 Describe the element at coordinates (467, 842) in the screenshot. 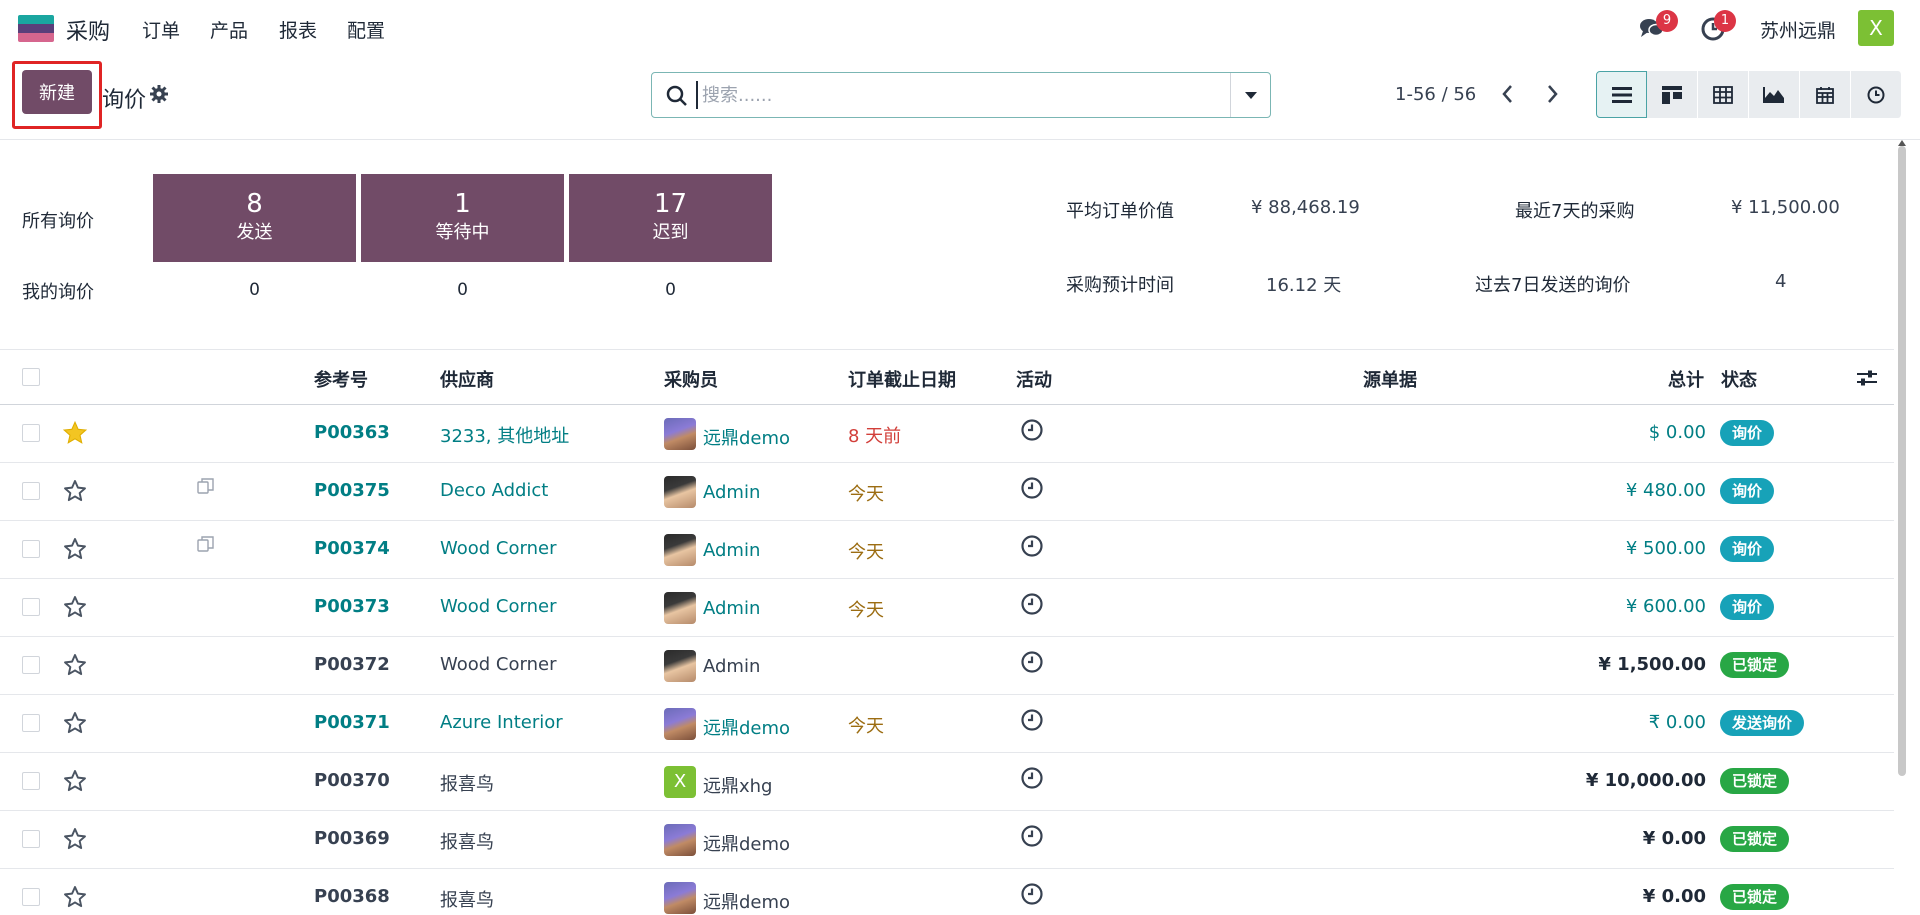

I see `cell-vendor: 报喜鸟` at that location.